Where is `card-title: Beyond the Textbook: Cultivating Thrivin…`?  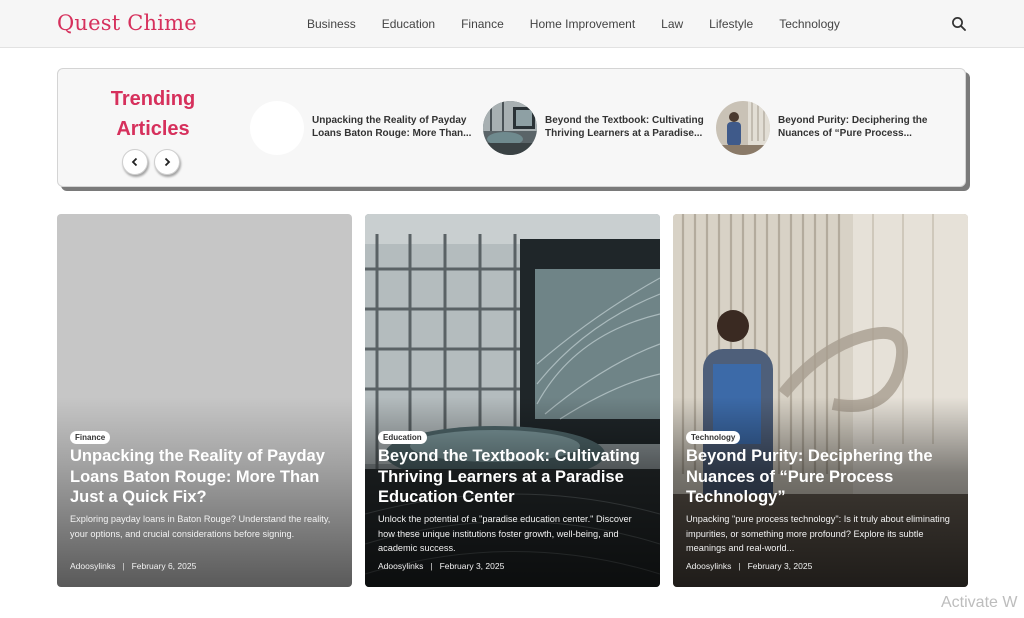
card-title: Beyond the Textbook: Cultivating Thrivin… is located at coordinates (514, 477).